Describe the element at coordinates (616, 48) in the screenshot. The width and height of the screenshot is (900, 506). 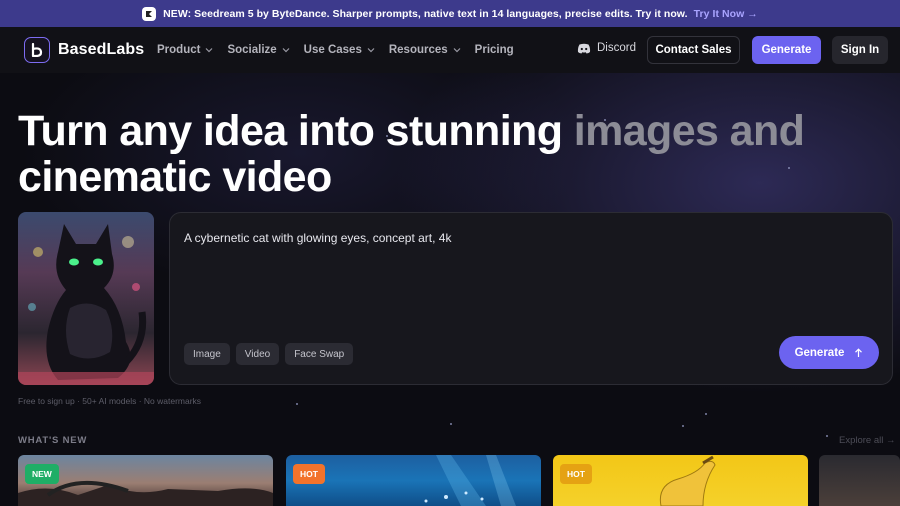
I see `discord-label: Discord` at that location.